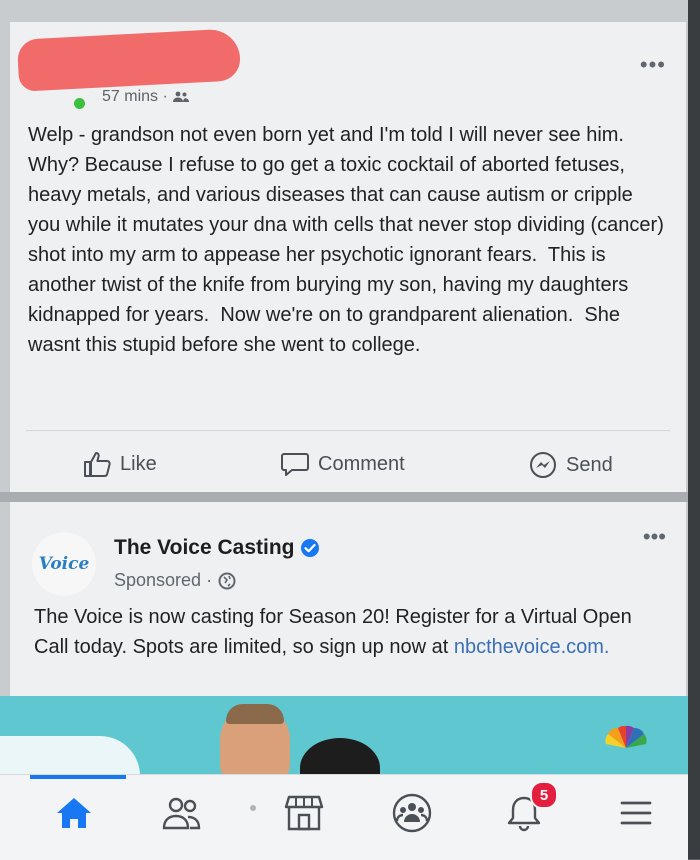  Describe the element at coordinates (348, 430) in the screenshot. I see `divider` at that location.